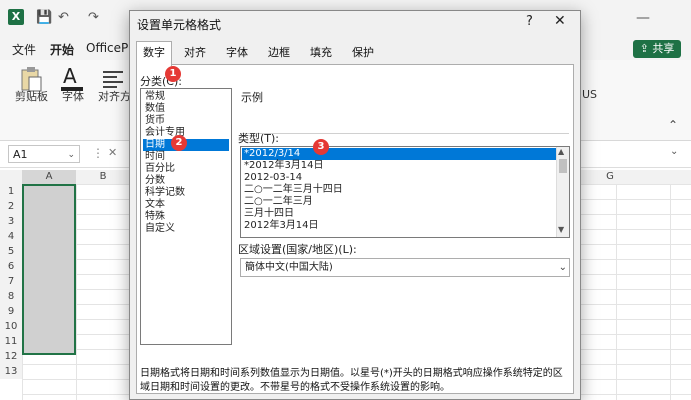 The height and width of the screenshot is (400, 691). I want to click on column-header-b: B, so click(103, 177).